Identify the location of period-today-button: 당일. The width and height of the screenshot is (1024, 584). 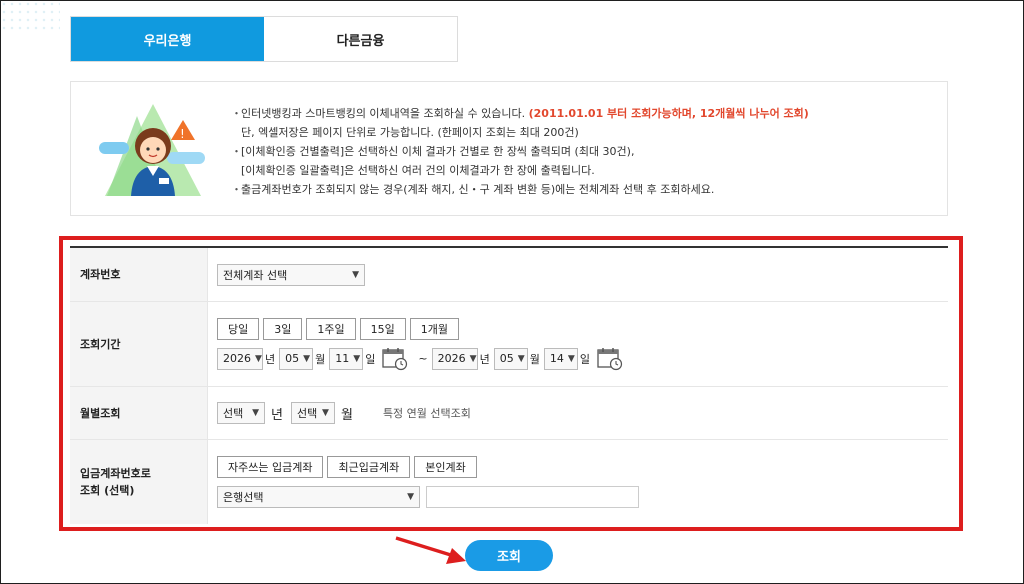
(238, 328).